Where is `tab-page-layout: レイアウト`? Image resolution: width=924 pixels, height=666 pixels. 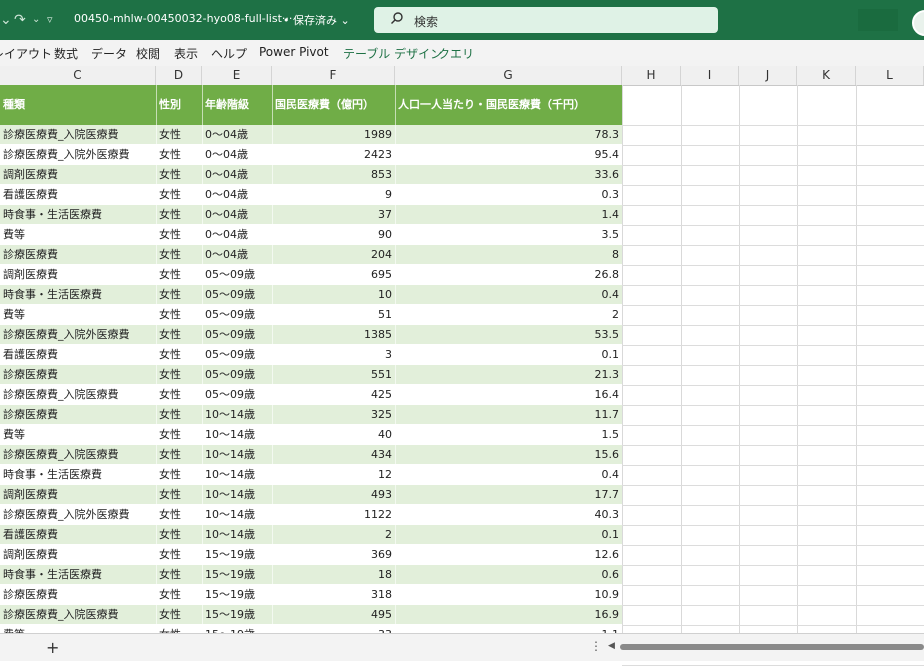
tab-page-layout: レイアウト is located at coordinates (26, 53).